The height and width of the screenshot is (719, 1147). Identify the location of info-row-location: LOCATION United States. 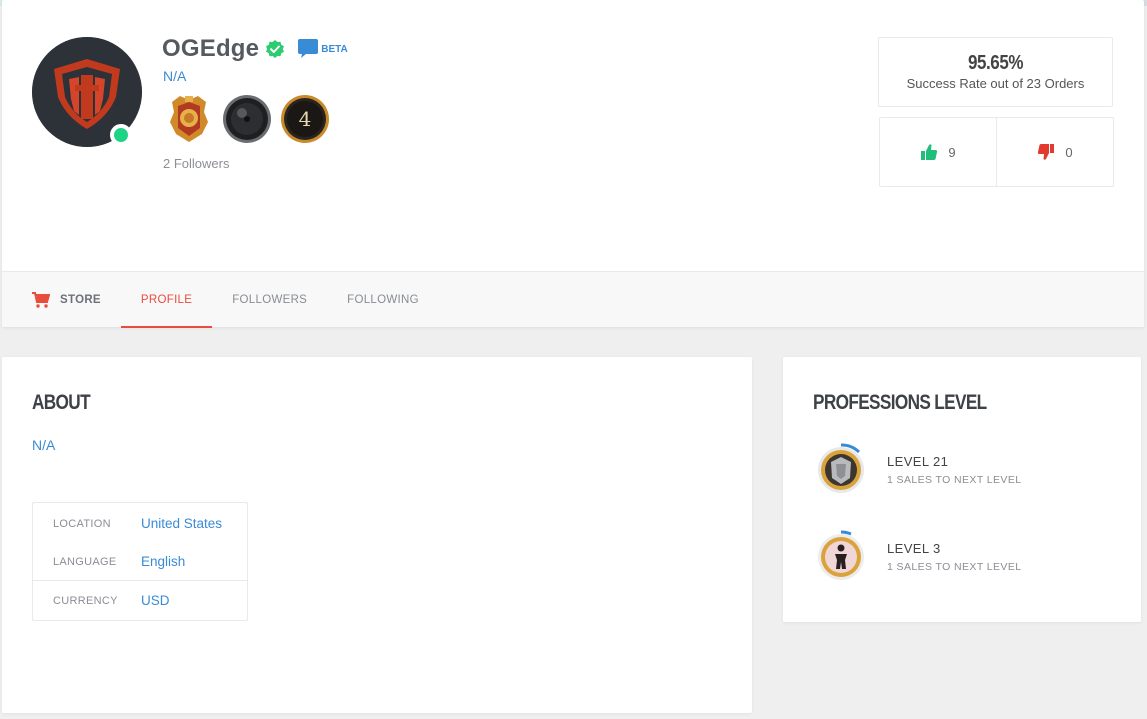
(138, 523).